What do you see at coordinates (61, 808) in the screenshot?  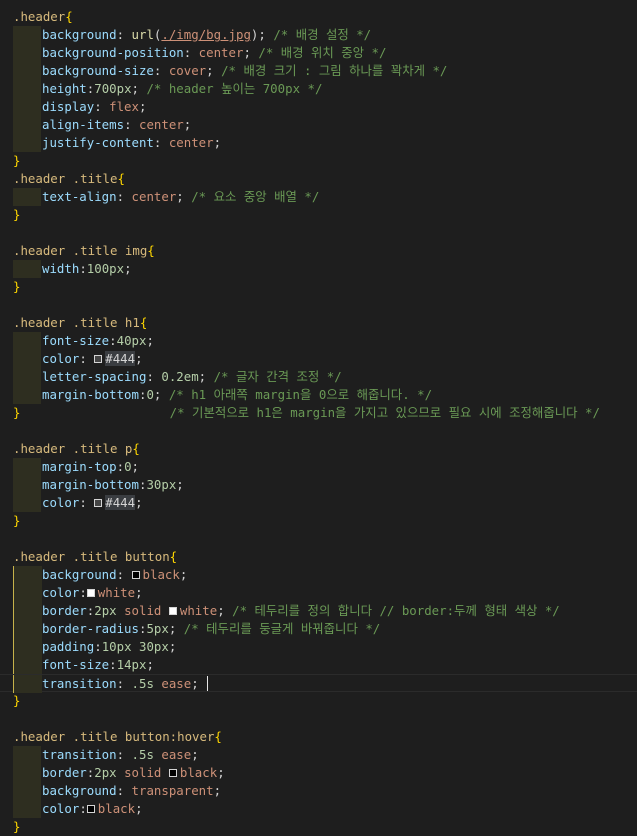 I see `token-prop: color` at bounding box center [61, 808].